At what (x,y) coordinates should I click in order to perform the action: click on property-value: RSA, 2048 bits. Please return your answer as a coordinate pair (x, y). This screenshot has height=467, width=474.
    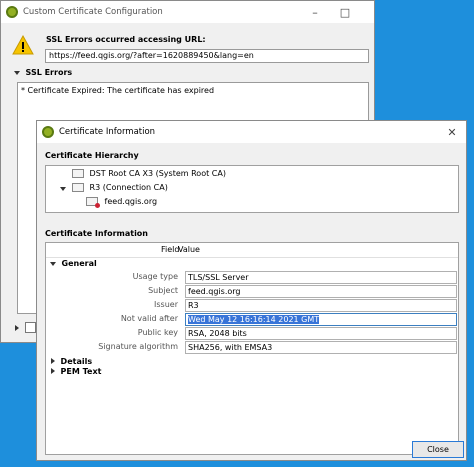
    Looking at the image, I should click on (321, 333).